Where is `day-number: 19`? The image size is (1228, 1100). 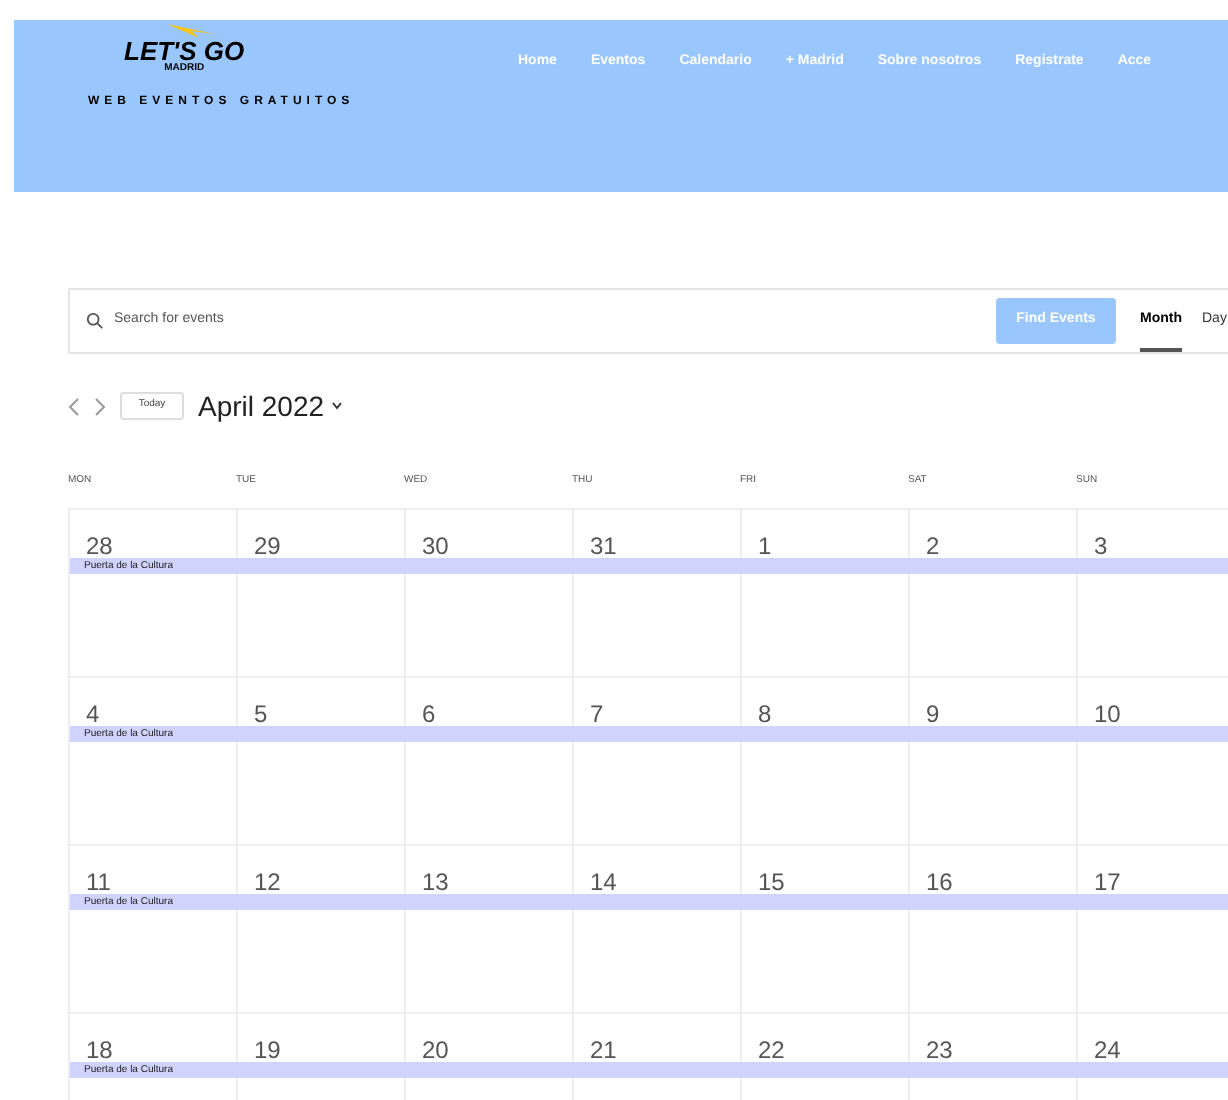
day-number: 19 is located at coordinates (267, 1050).